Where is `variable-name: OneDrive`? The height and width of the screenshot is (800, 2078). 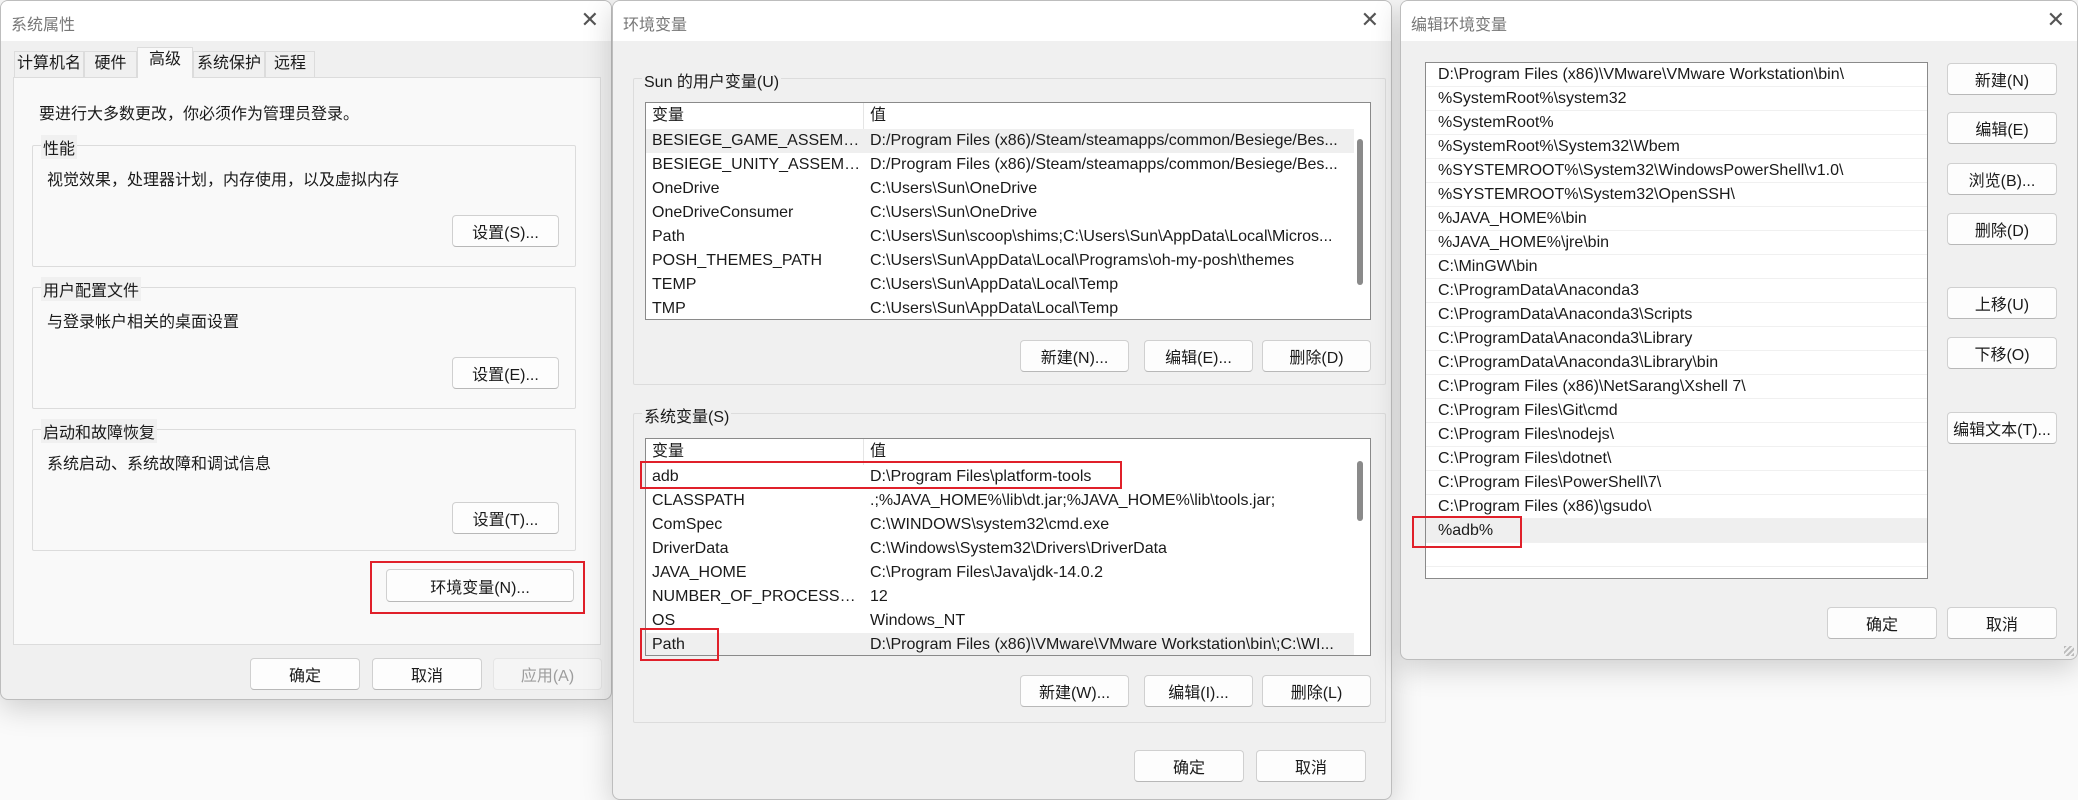
variable-name: OneDrive is located at coordinates (686, 188).